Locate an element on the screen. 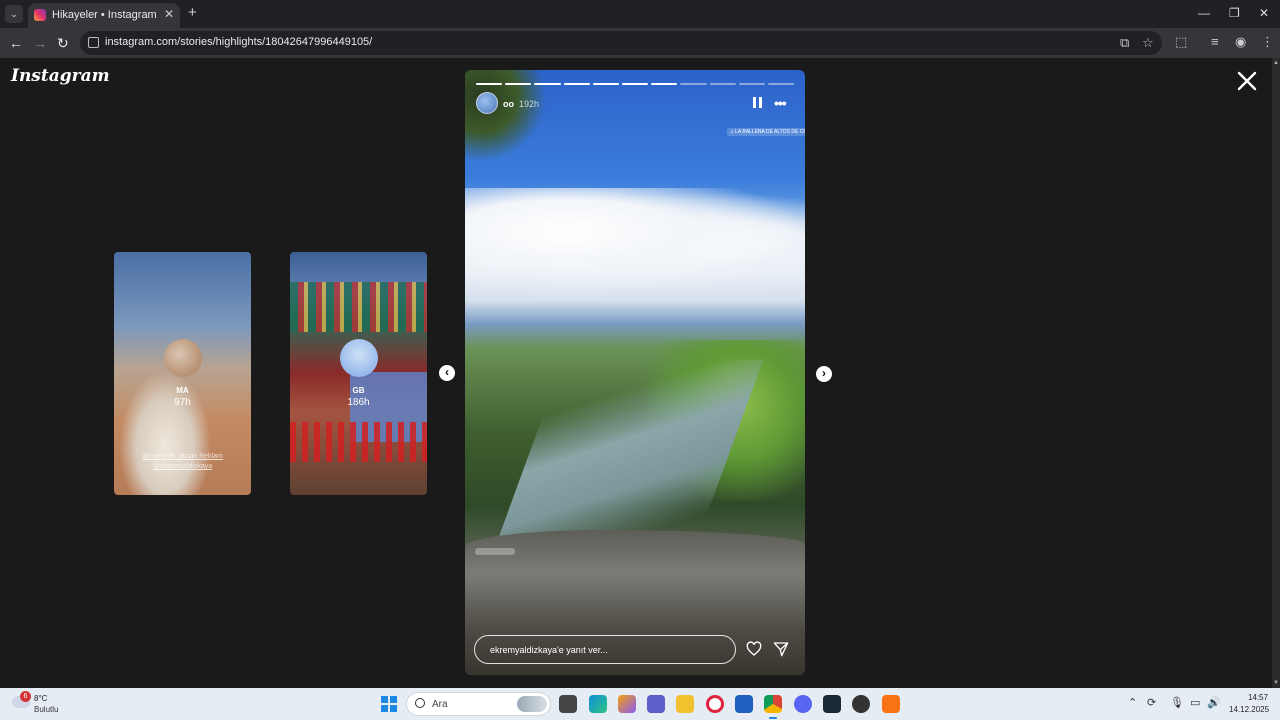 This screenshot has width=1280, height=720. weather-description: Bulutlu is located at coordinates (46, 709).